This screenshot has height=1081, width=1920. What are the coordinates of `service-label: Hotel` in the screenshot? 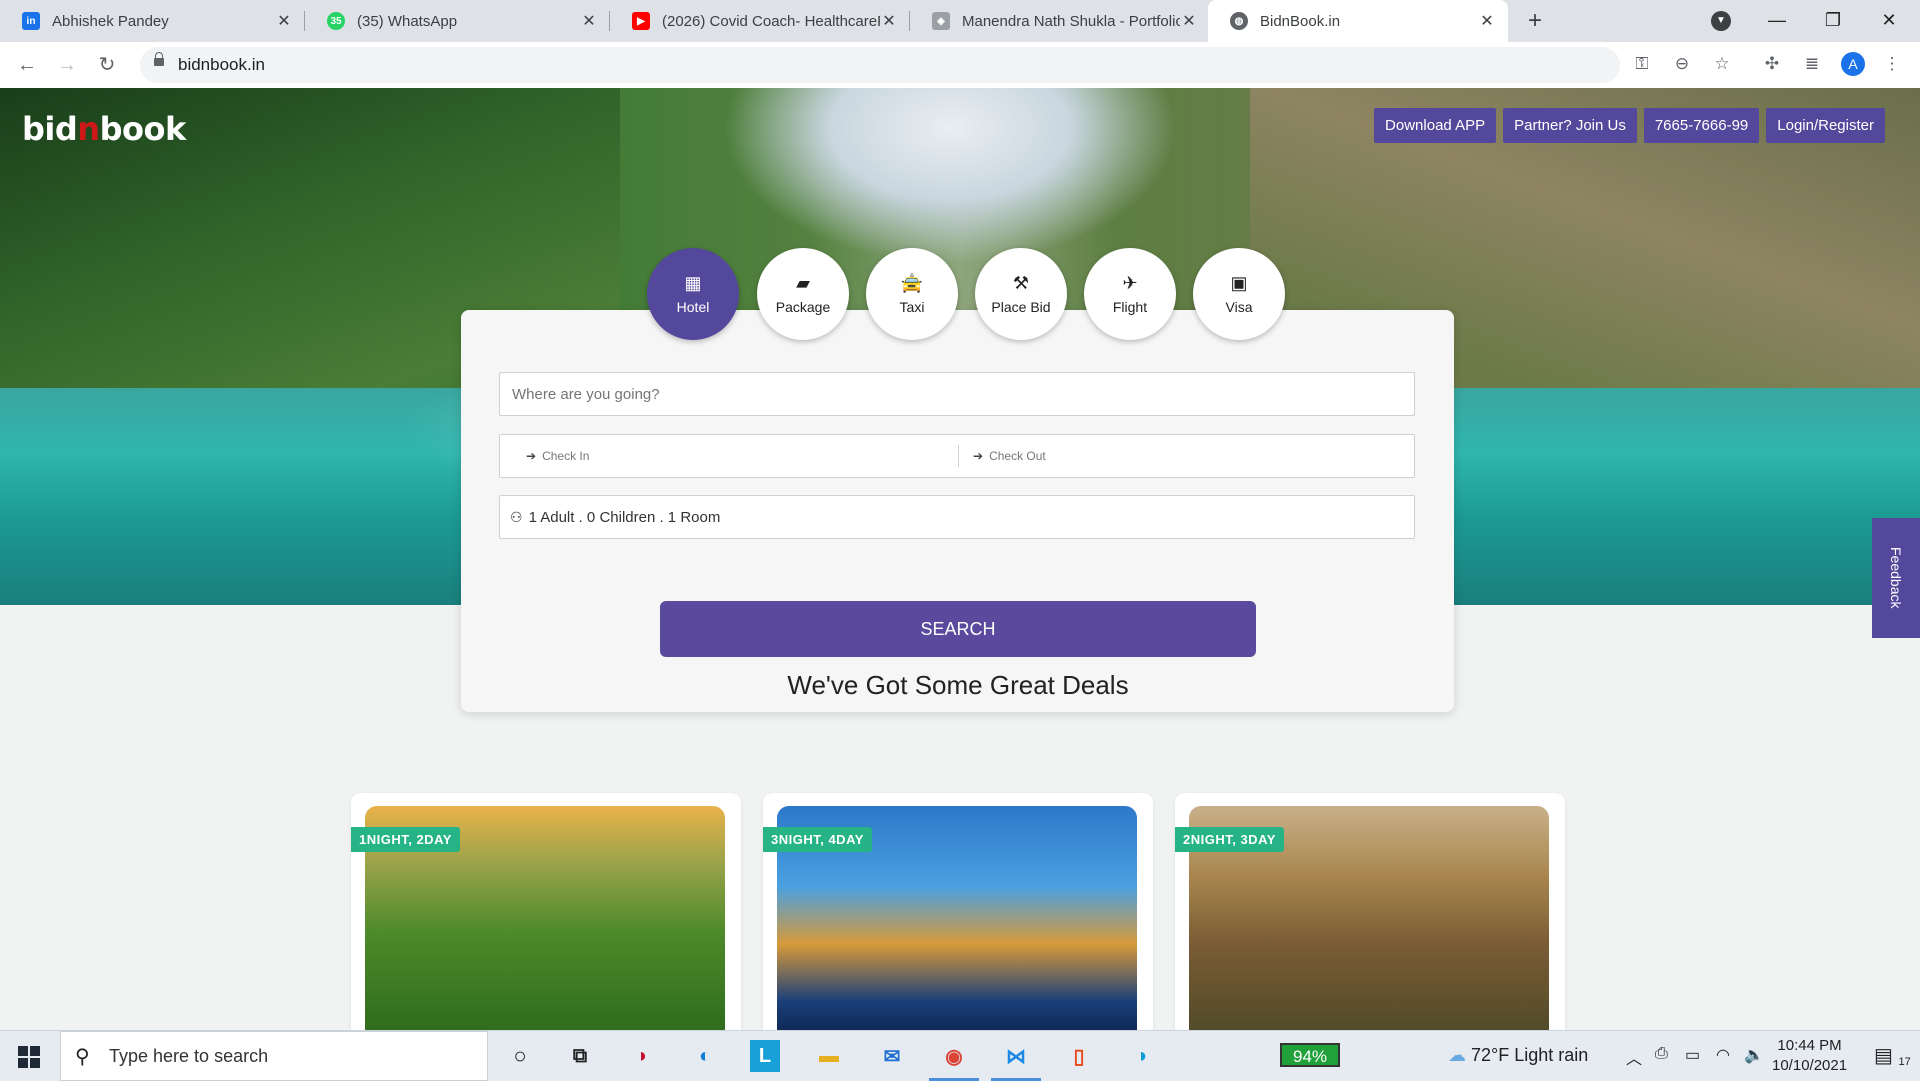 It's located at (693, 307).